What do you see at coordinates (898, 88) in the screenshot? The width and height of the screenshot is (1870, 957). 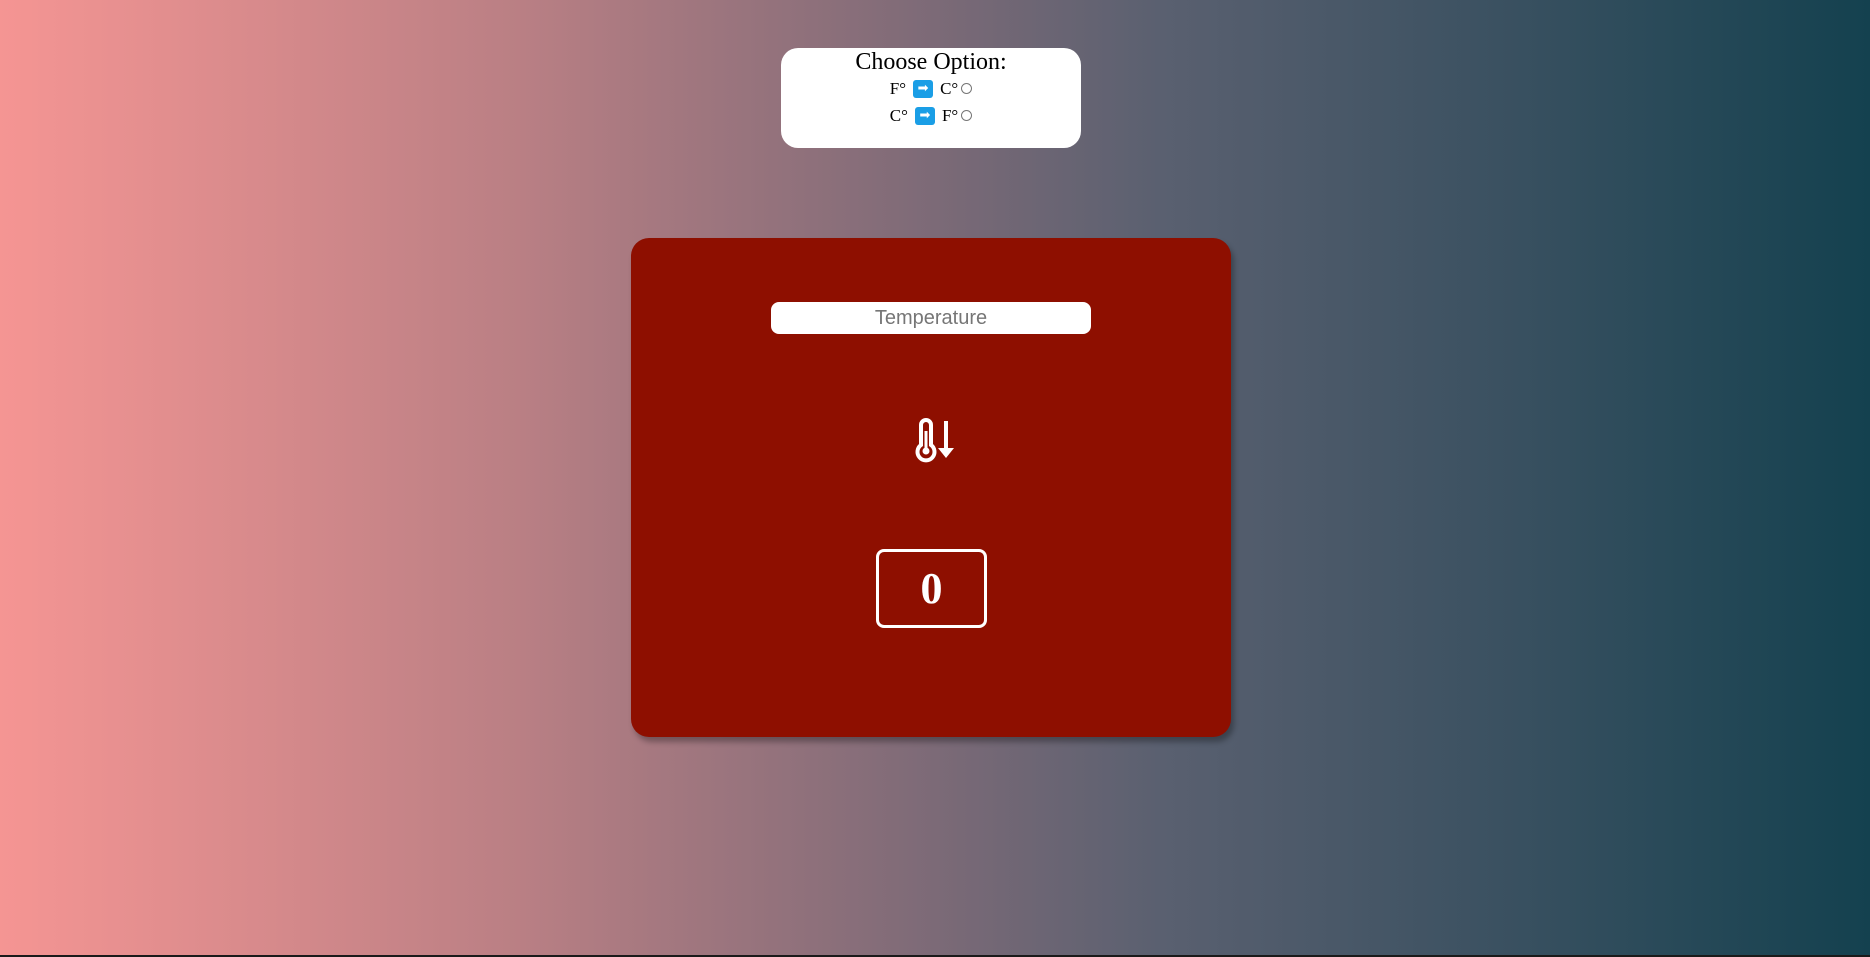 I see `option-from-unit: F°` at bounding box center [898, 88].